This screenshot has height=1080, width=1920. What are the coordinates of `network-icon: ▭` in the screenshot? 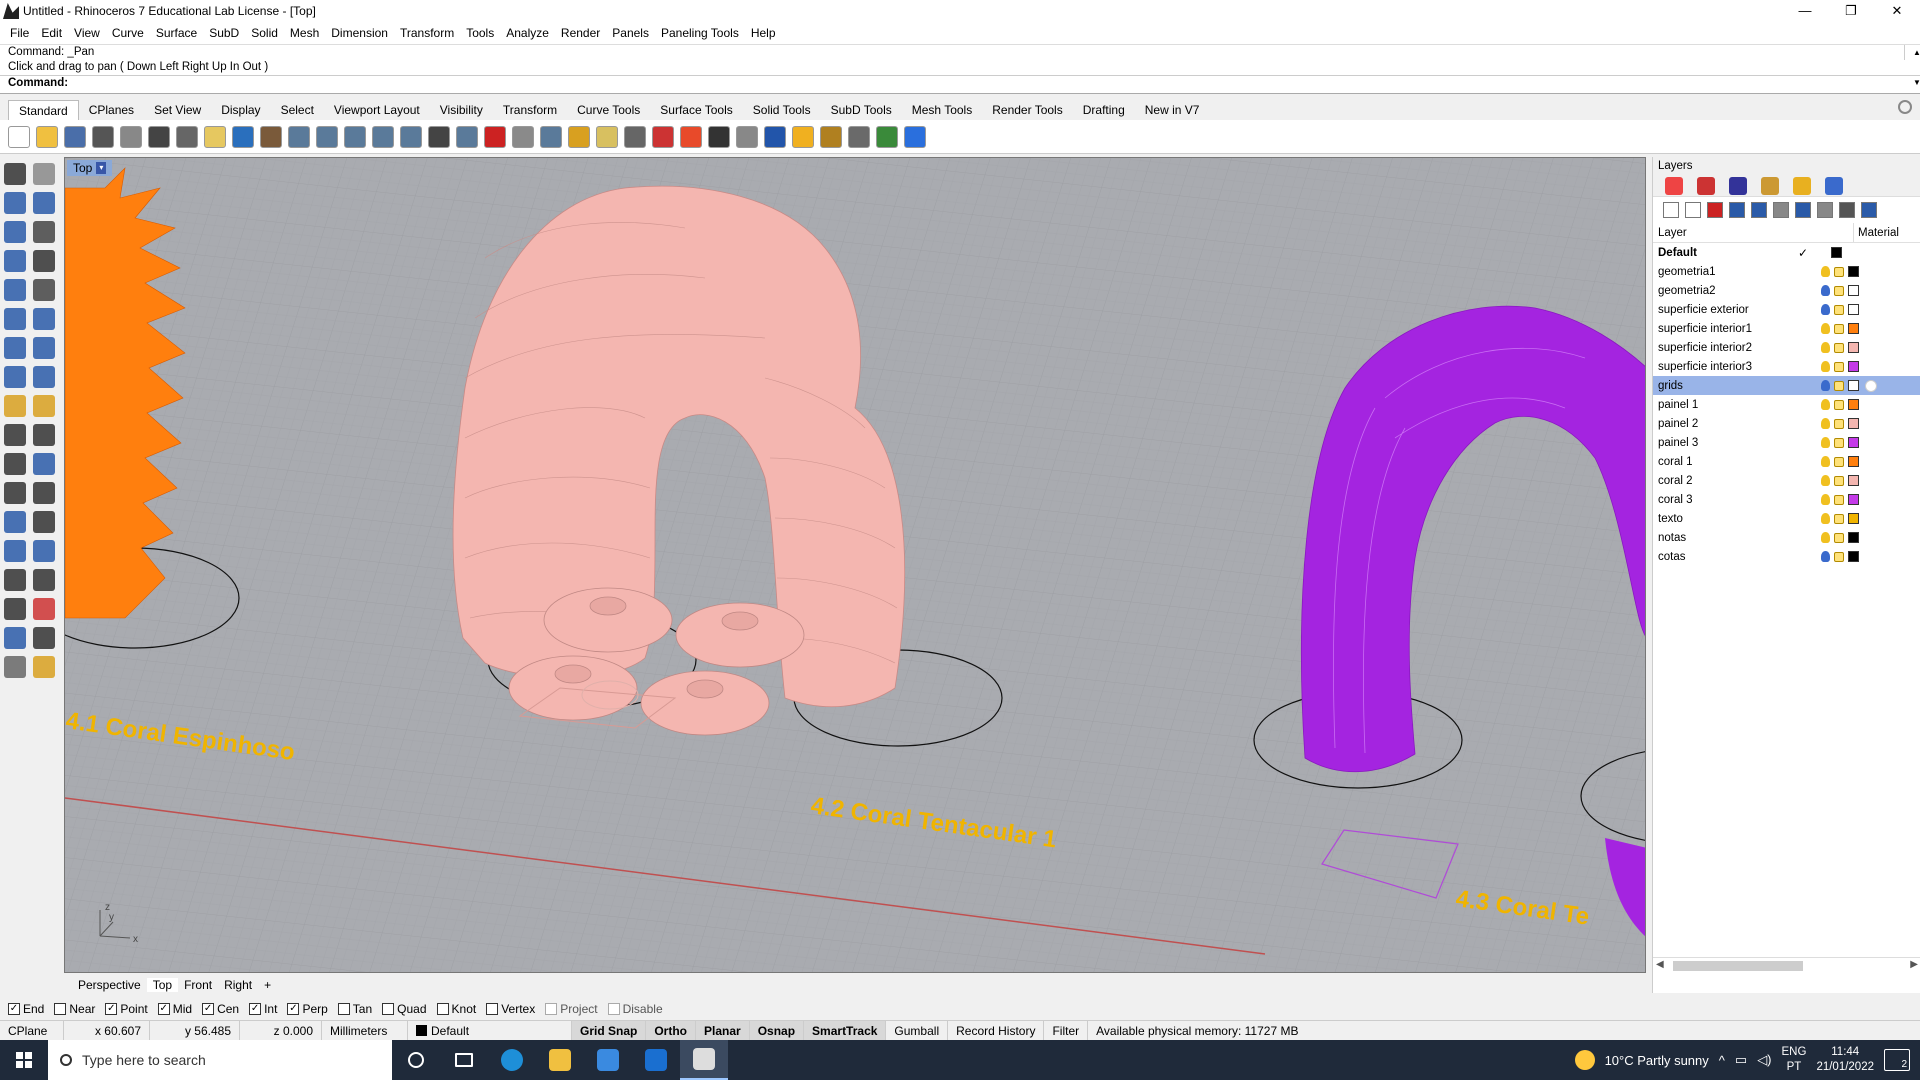 It's located at (1741, 1060).